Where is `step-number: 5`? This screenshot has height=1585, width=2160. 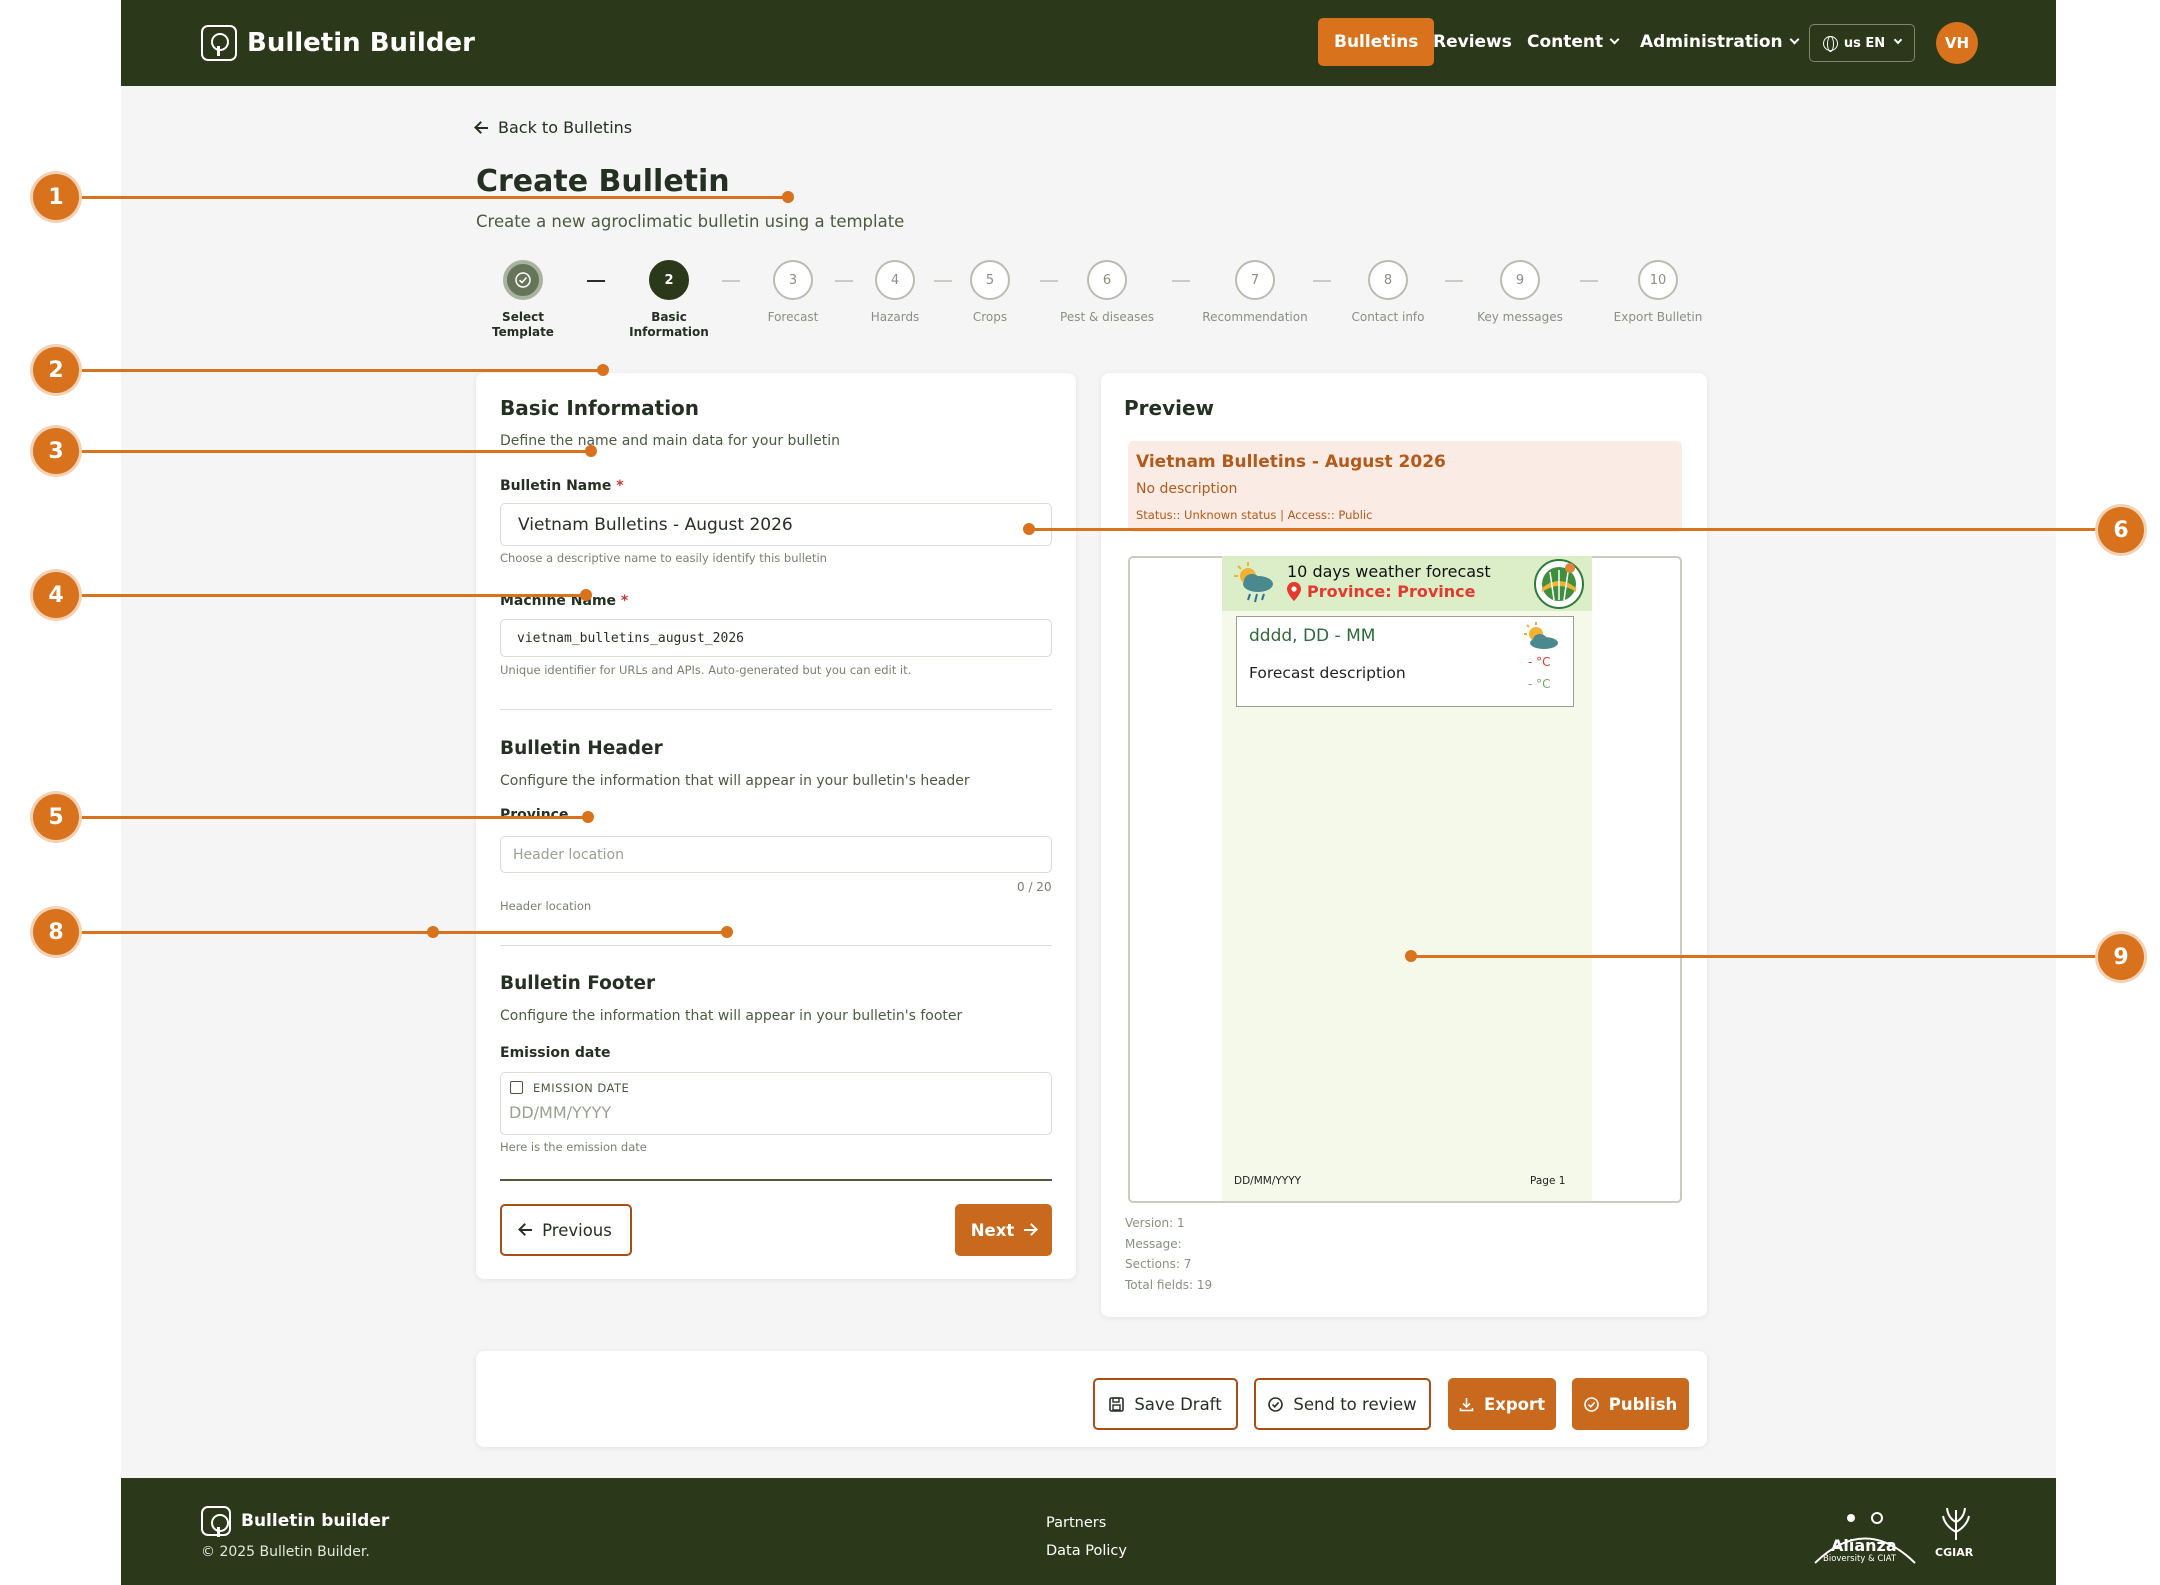 step-number: 5 is located at coordinates (990, 280).